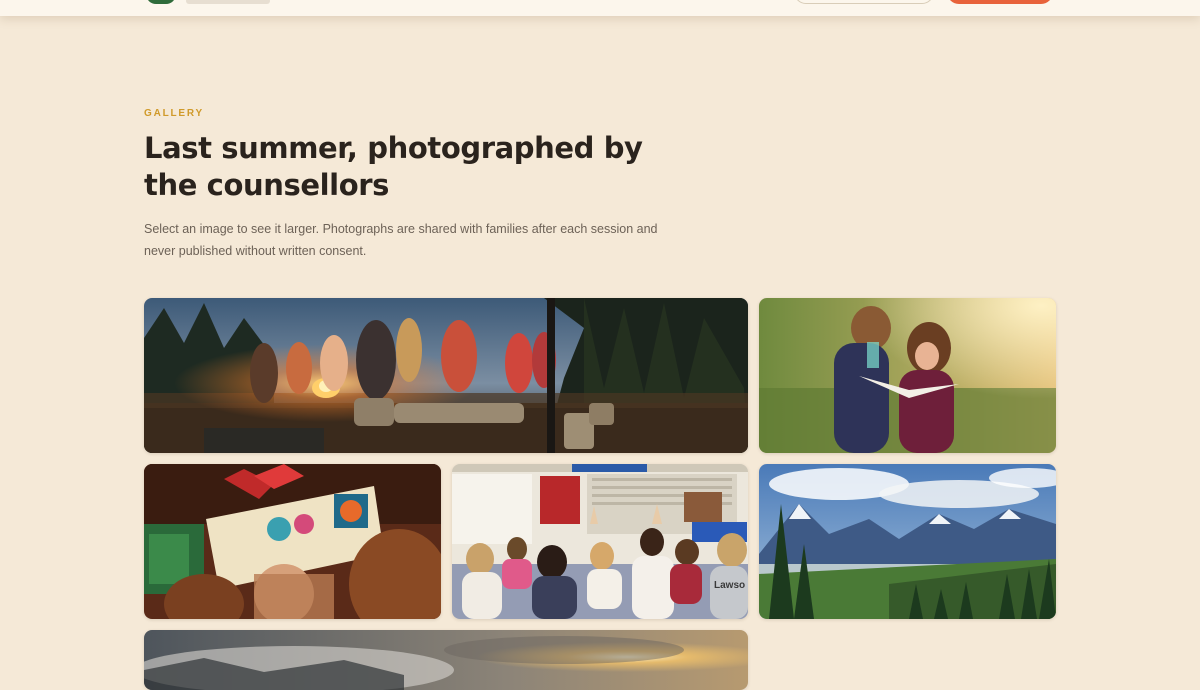 Image resolution: width=1200 pixels, height=690 pixels. I want to click on gallery-photo-meadow-reading, so click(907, 375).